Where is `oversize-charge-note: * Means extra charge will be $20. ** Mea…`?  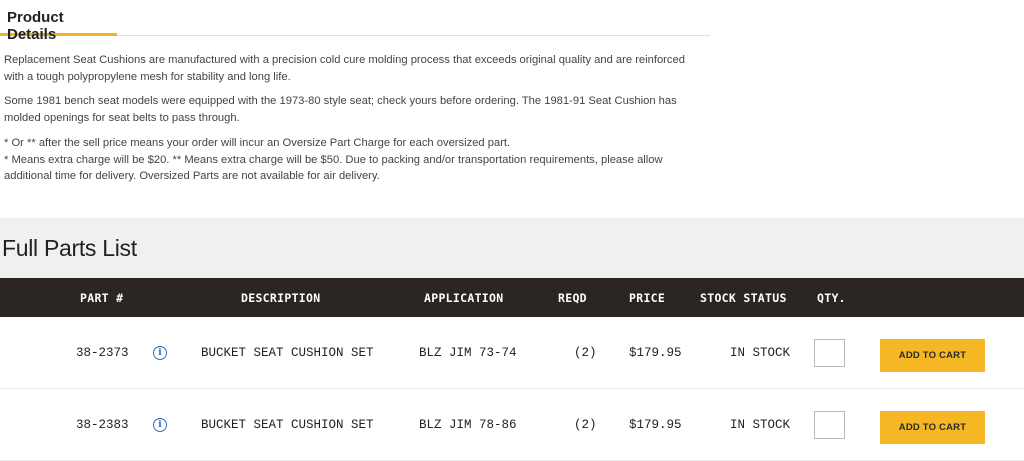
oversize-charge-note: * Means extra charge will be $20. ** Mea… is located at coordinates (333, 168).